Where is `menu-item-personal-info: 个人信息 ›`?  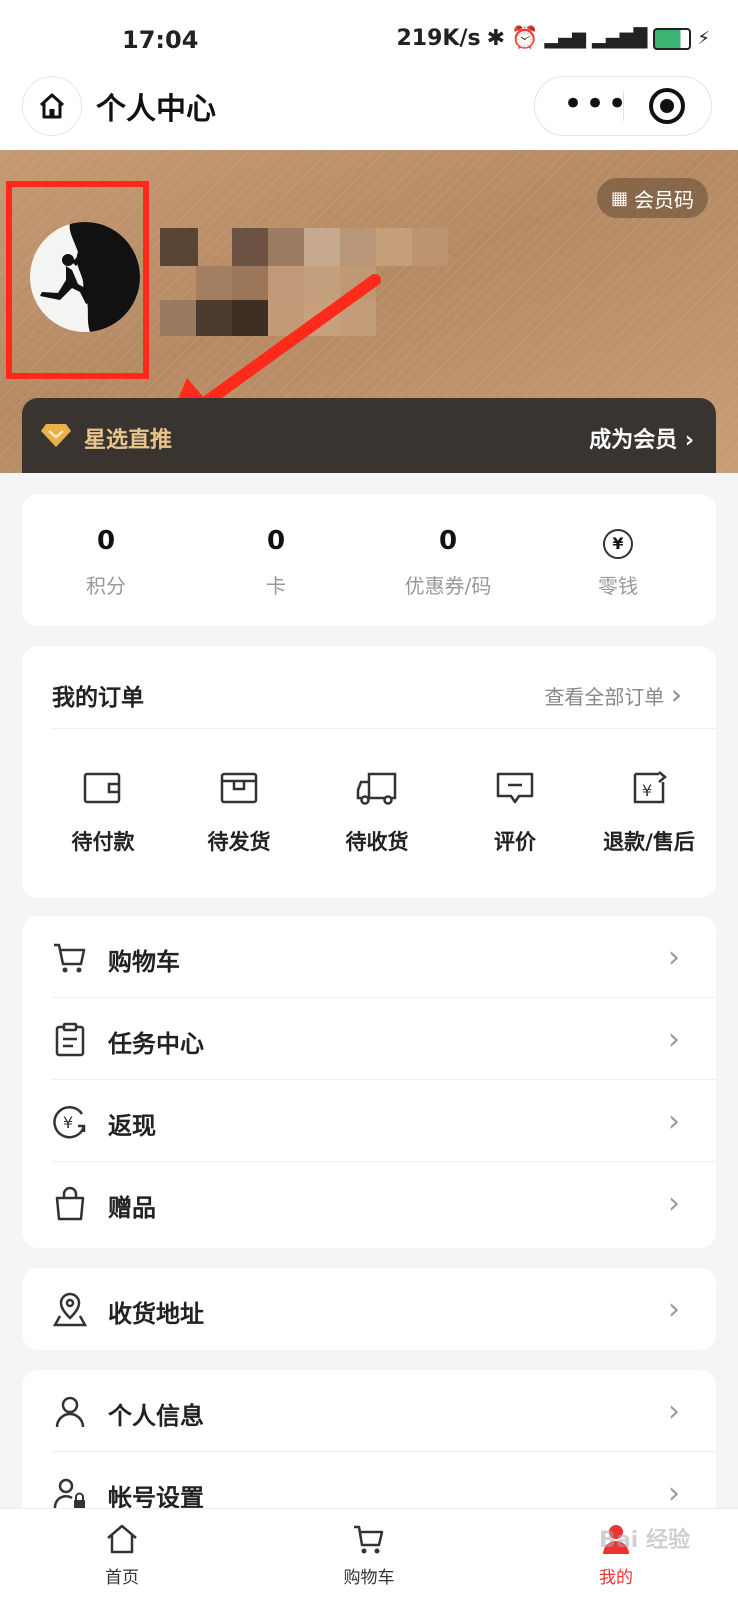
menu-item-personal-info: 个人信息 › is located at coordinates (369, 1411).